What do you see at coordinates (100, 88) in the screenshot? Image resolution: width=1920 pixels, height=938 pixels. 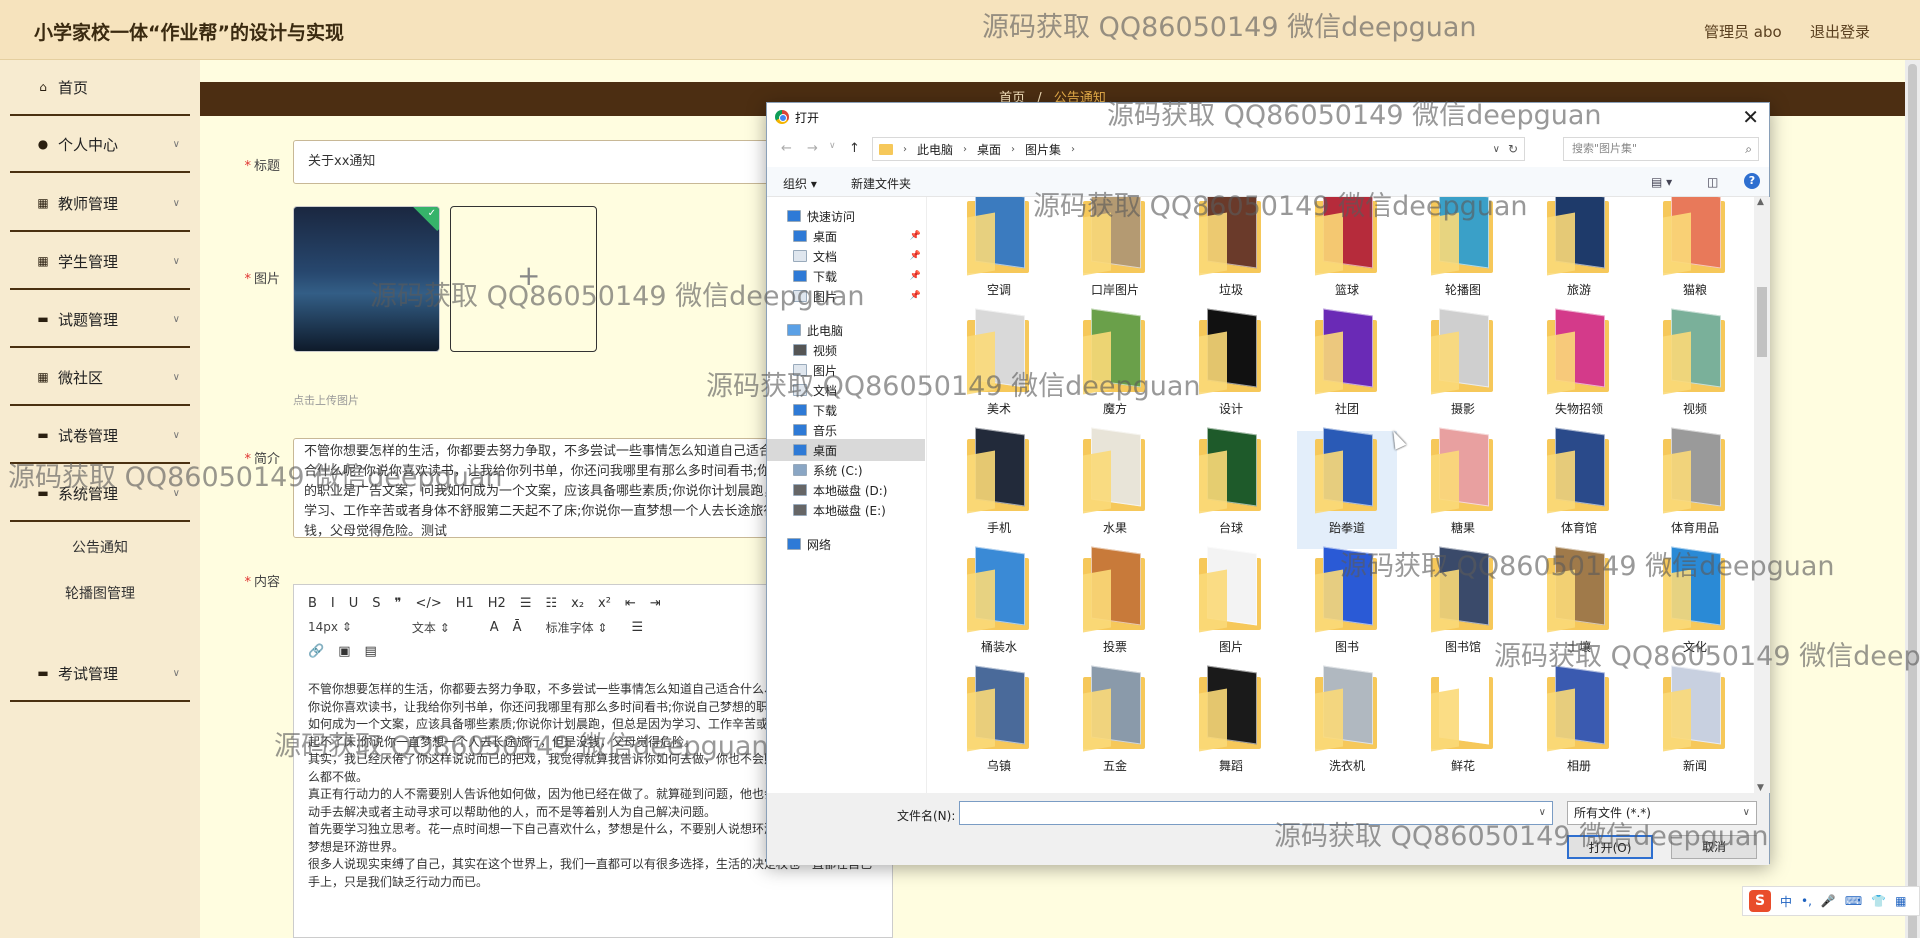 I see `sidebar-item-0: ⌂ 首页` at bounding box center [100, 88].